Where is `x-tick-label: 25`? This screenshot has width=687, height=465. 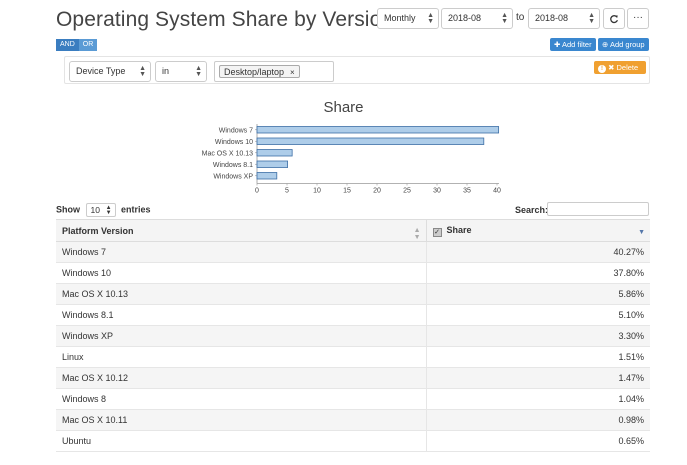
x-tick-label: 25 is located at coordinates (407, 191).